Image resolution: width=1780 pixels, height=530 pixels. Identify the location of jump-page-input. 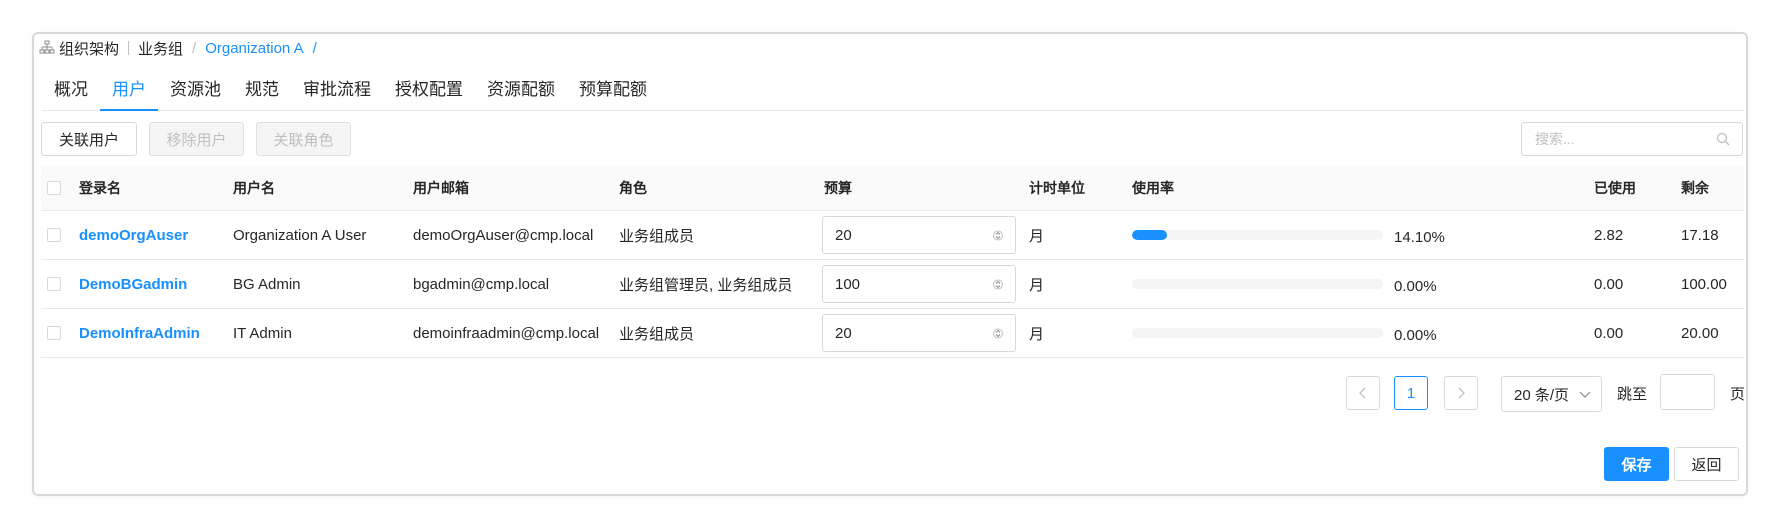
(1687, 392).